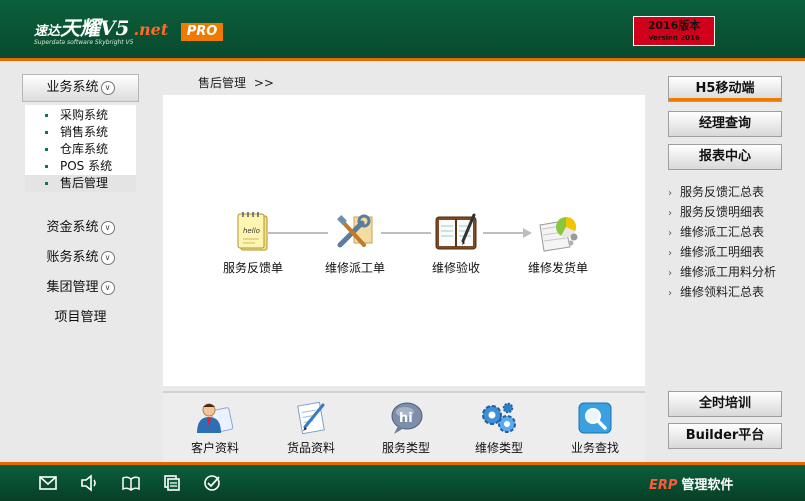 The height and width of the screenshot is (501, 805). Describe the element at coordinates (172, 483) in the screenshot. I see `window-copy-icon` at that location.